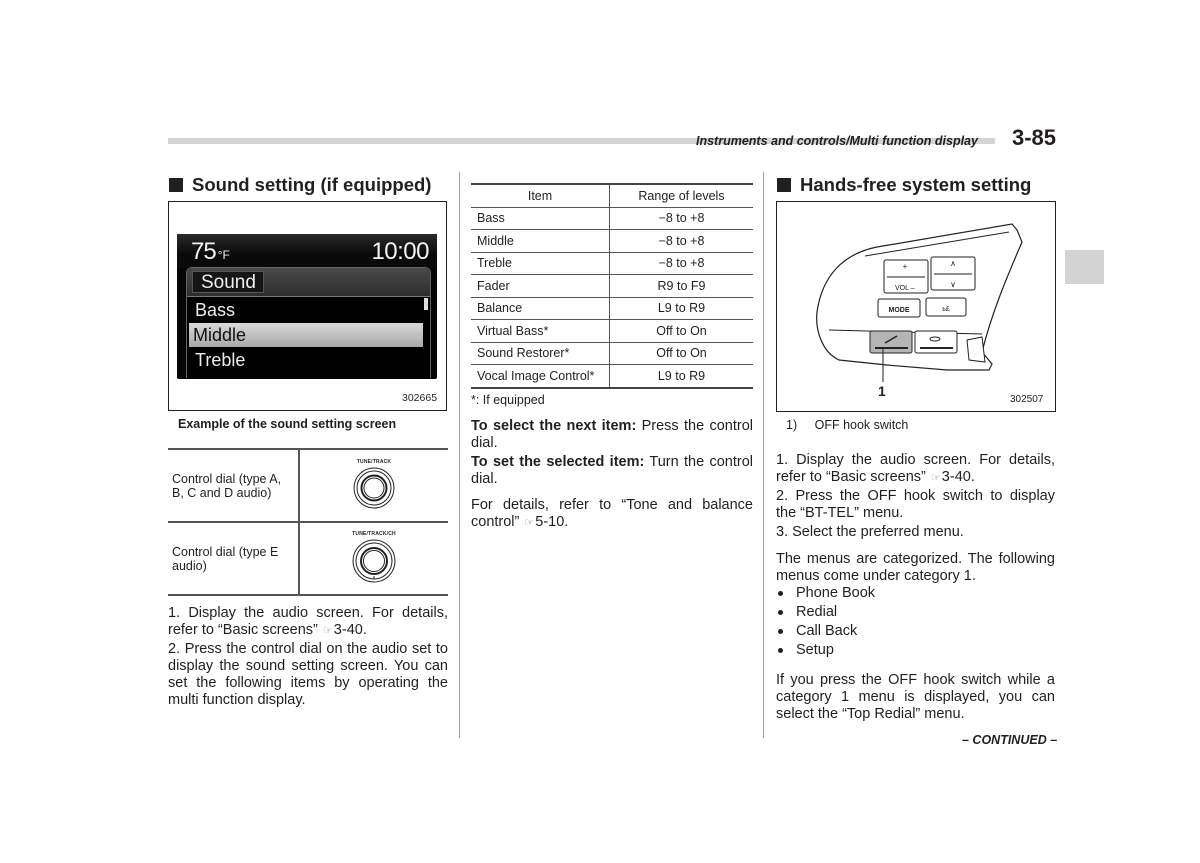 This screenshot has height=863, width=1200. I want to click on heading-text: Sound setting (if equipped), so click(312, 184).